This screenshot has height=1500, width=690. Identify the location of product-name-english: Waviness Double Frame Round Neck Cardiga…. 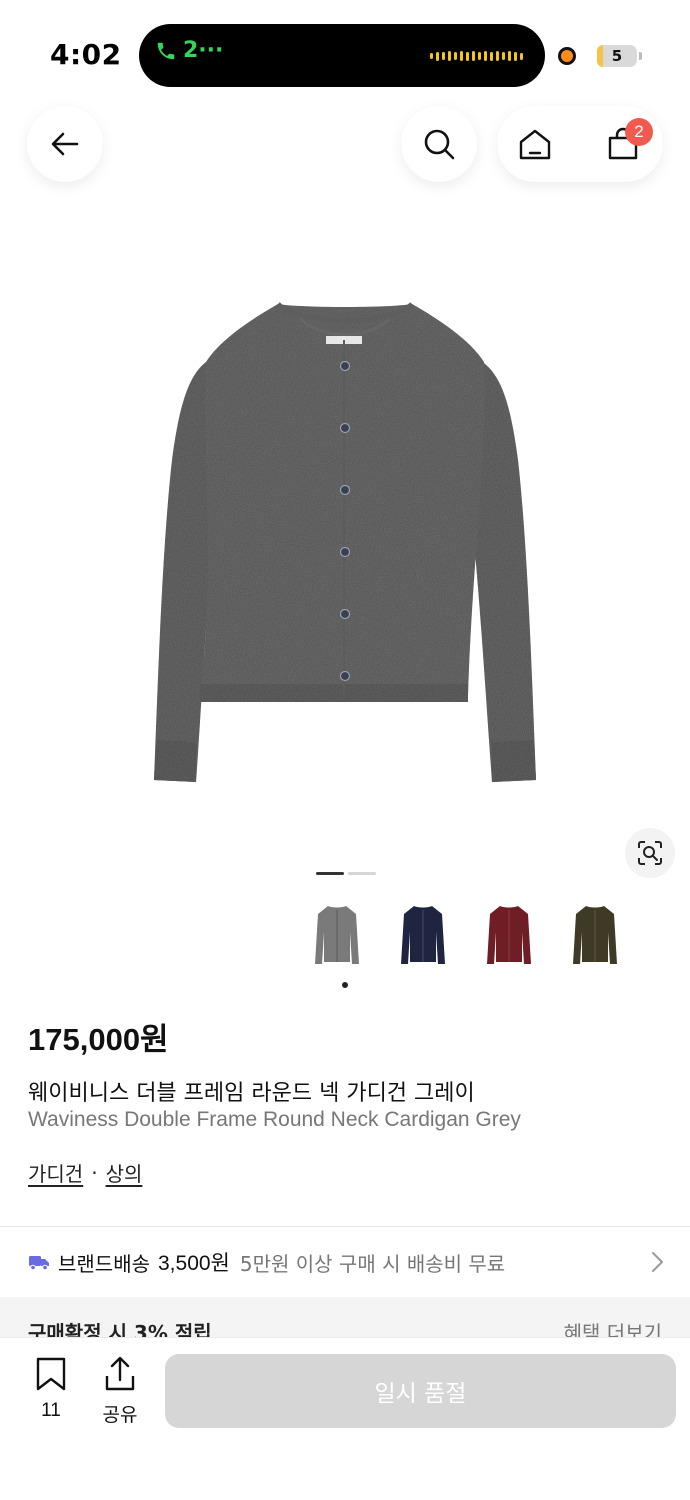
(274, 1119).